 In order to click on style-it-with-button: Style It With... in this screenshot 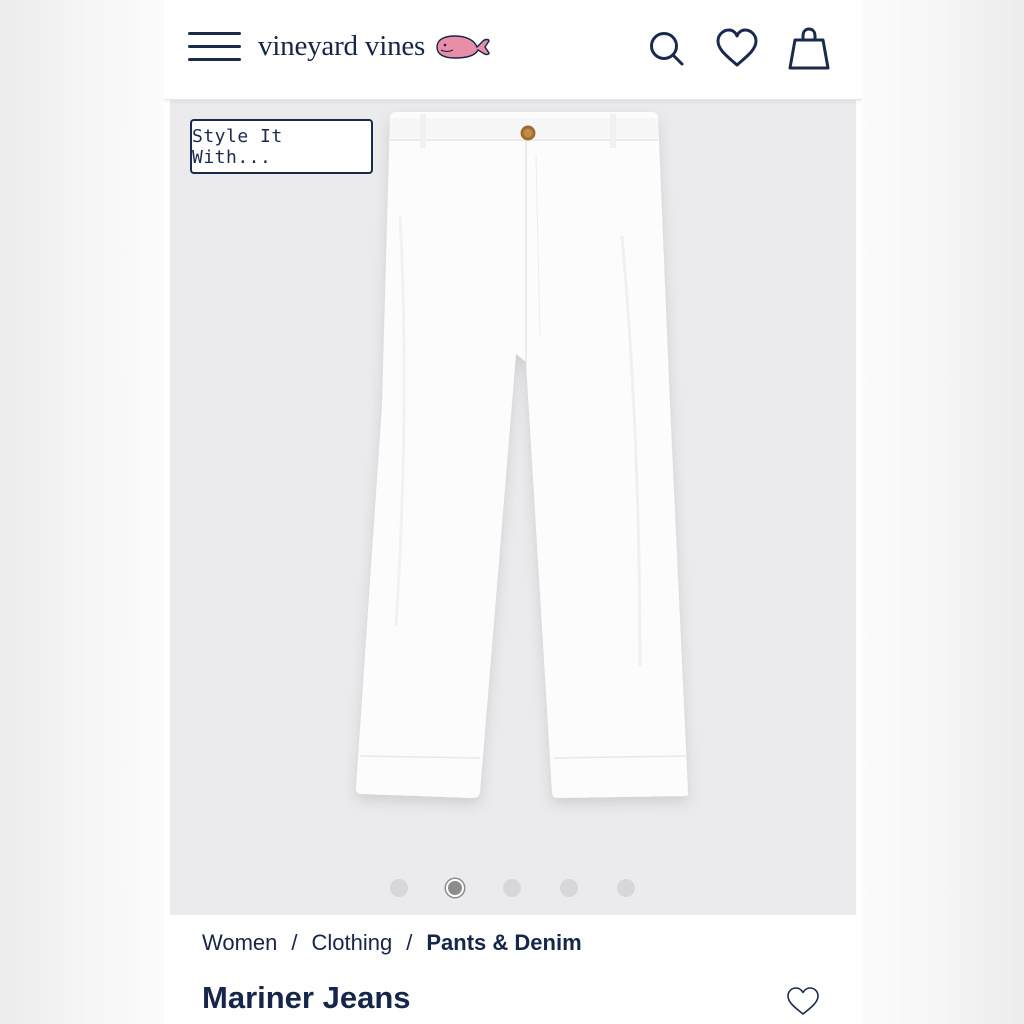, I will do `click(281, 146)`.